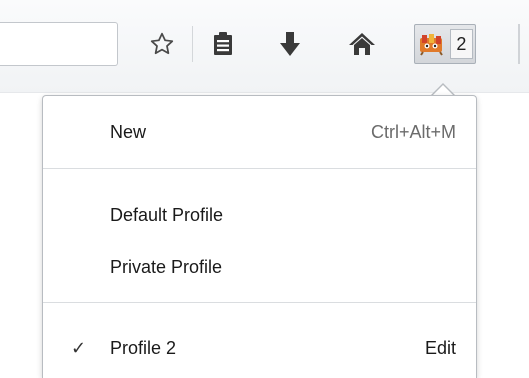 This screenshot has width=529, height=378. I want to click on checkmark-icon: ✓, so click(79, 348).